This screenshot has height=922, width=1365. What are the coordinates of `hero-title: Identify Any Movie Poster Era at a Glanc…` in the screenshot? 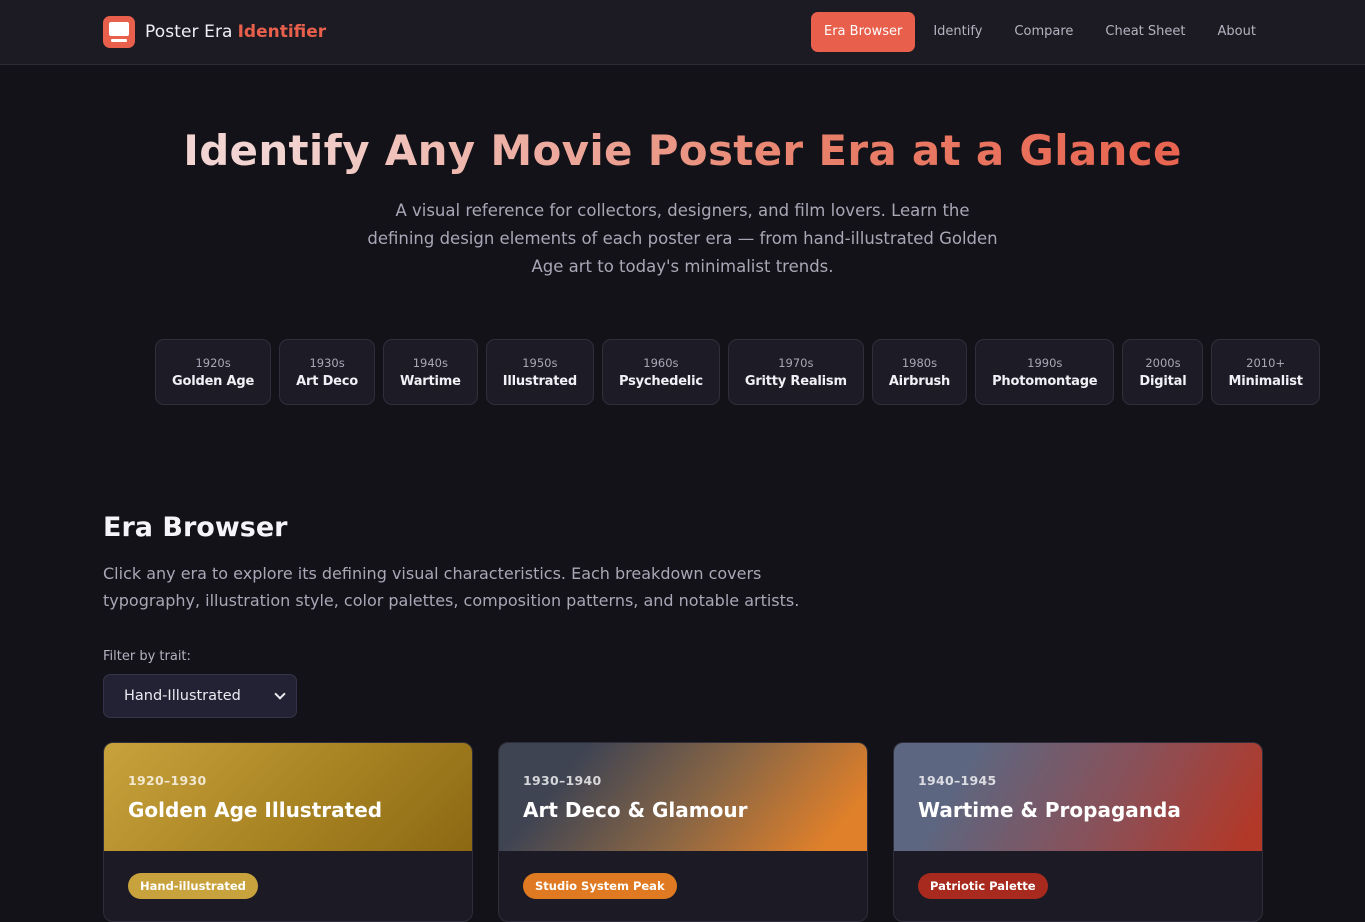 It's located at (682, 150).